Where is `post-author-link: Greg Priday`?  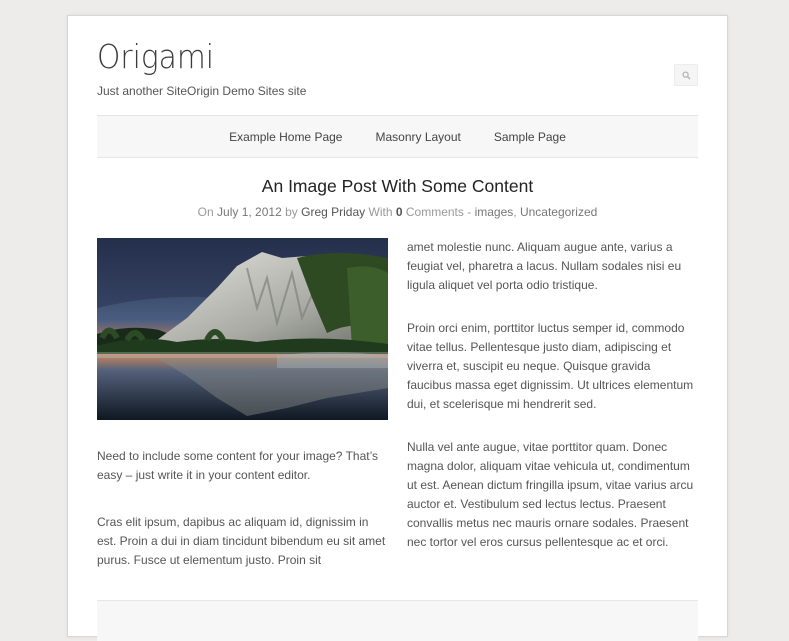 post-author-link: Greg Priday is located at coordinates (333, 212).